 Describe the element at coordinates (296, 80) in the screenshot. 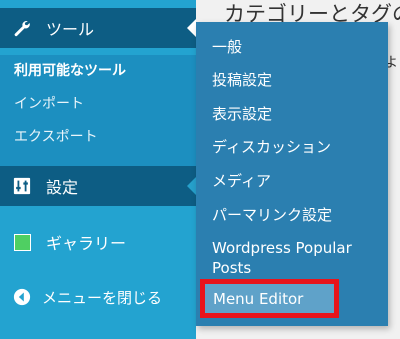

I see `flyout-item-writing: 投稿設定` at that location.